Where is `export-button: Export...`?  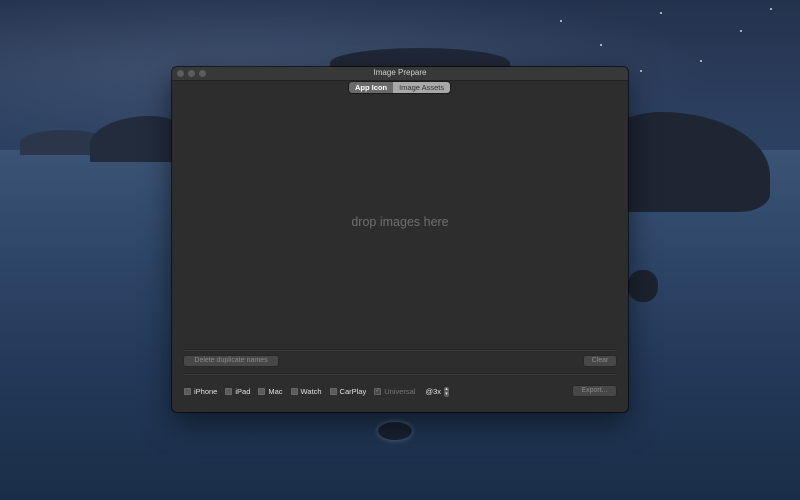 export-button: Export... is located at coordinates (594, 391).